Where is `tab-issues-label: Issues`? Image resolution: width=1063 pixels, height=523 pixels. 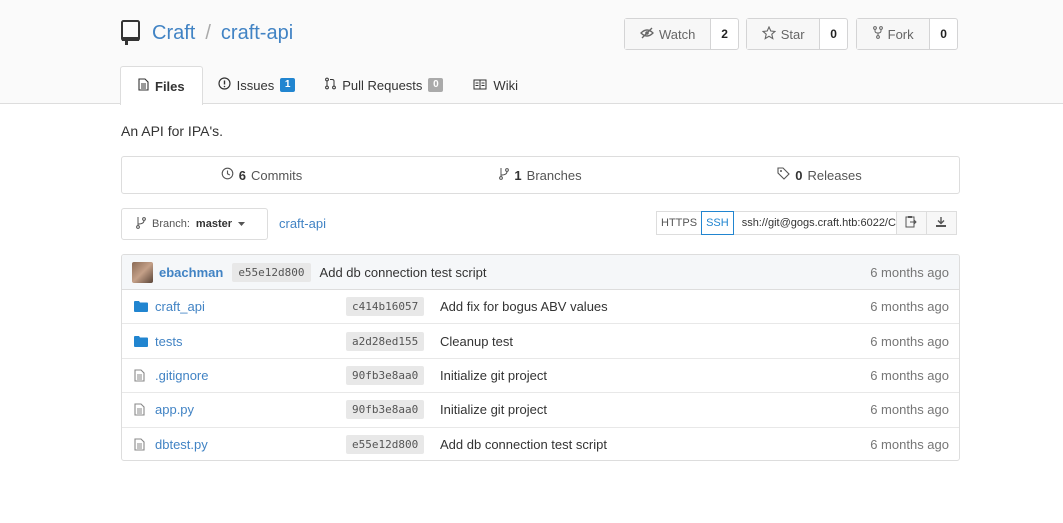 tab-issues-label: Issues is located at coordinates (255, 85).